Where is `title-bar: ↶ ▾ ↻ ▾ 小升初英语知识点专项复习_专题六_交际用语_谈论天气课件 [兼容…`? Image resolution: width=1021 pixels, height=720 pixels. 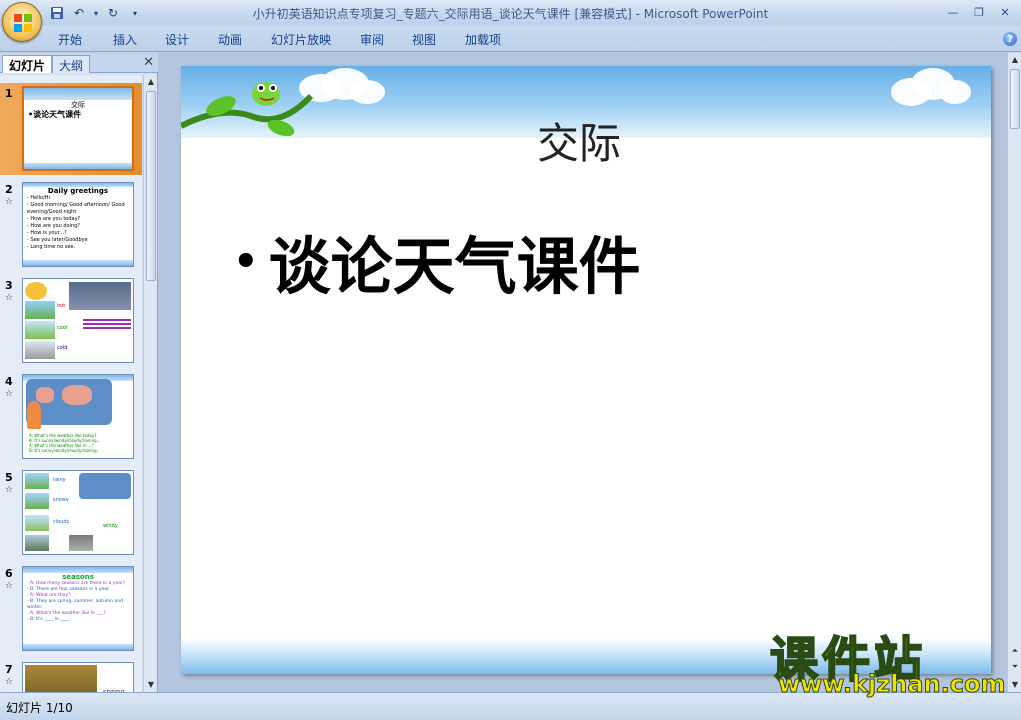
title-bar: ↶ ▾ ↻ ▾ 小升初英语知识点专项复习_专题六_交际用语_谈论天气课件 [兼容… is located at coordinates (510, 13).